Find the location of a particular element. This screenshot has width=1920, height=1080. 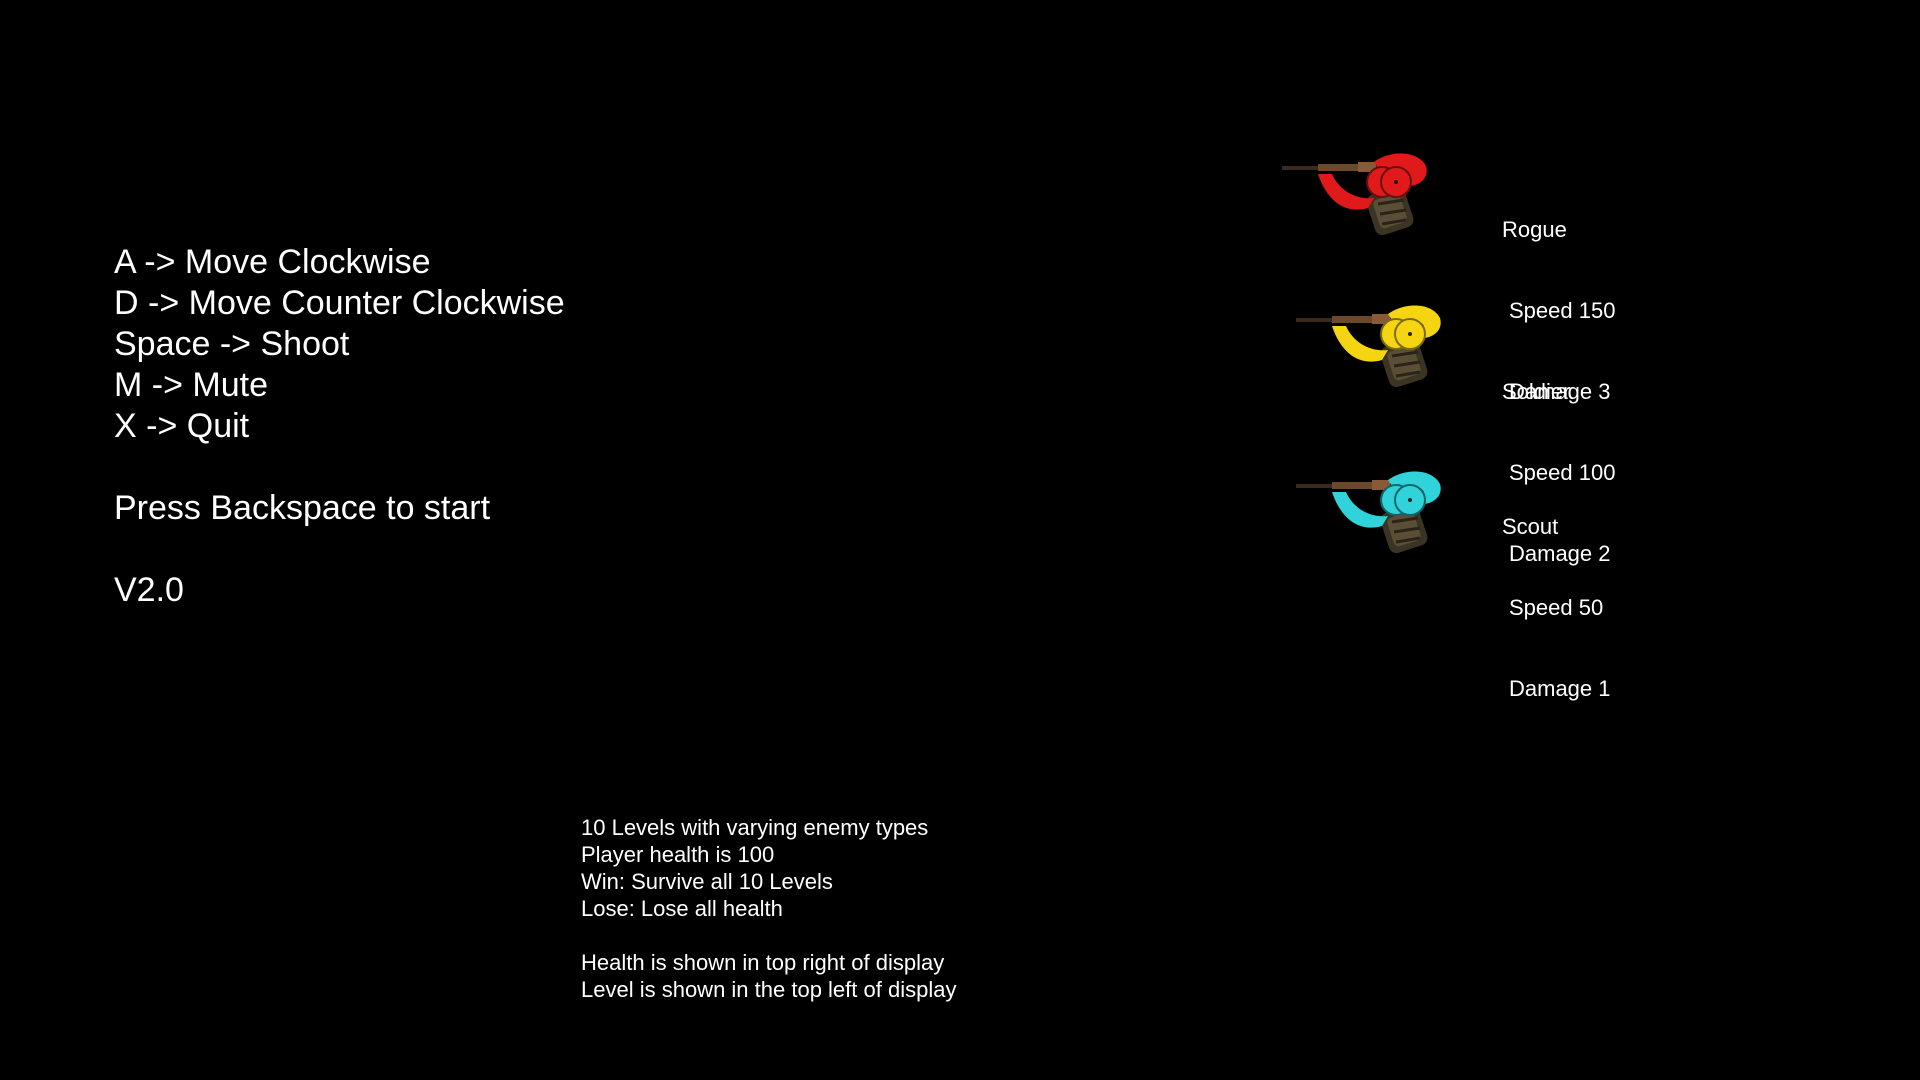

control-quit: X -> Quit is located at coordinates (182, 426).